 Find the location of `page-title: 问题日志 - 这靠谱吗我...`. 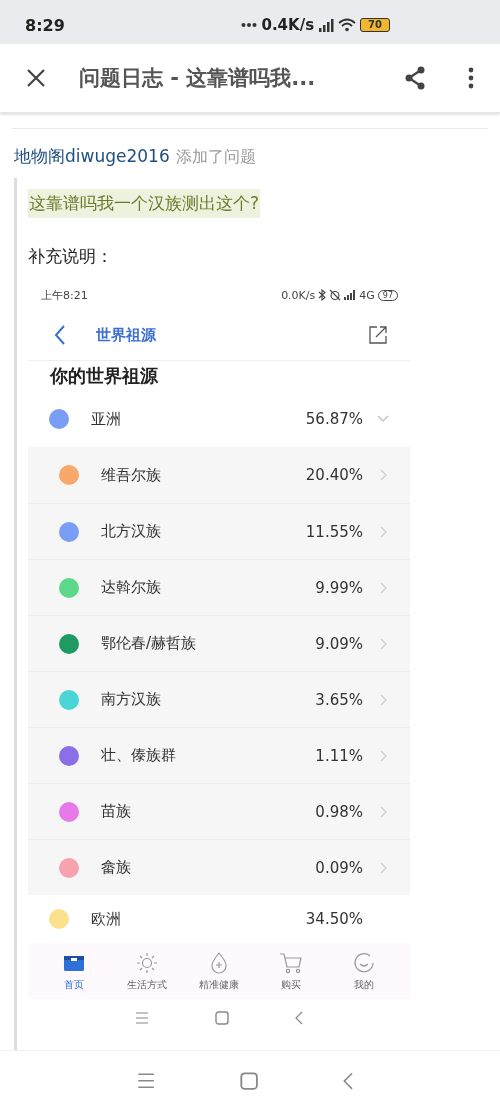

page-title: 问题日志 - 这靠谱吗我... is located at coordinates (198, 78).